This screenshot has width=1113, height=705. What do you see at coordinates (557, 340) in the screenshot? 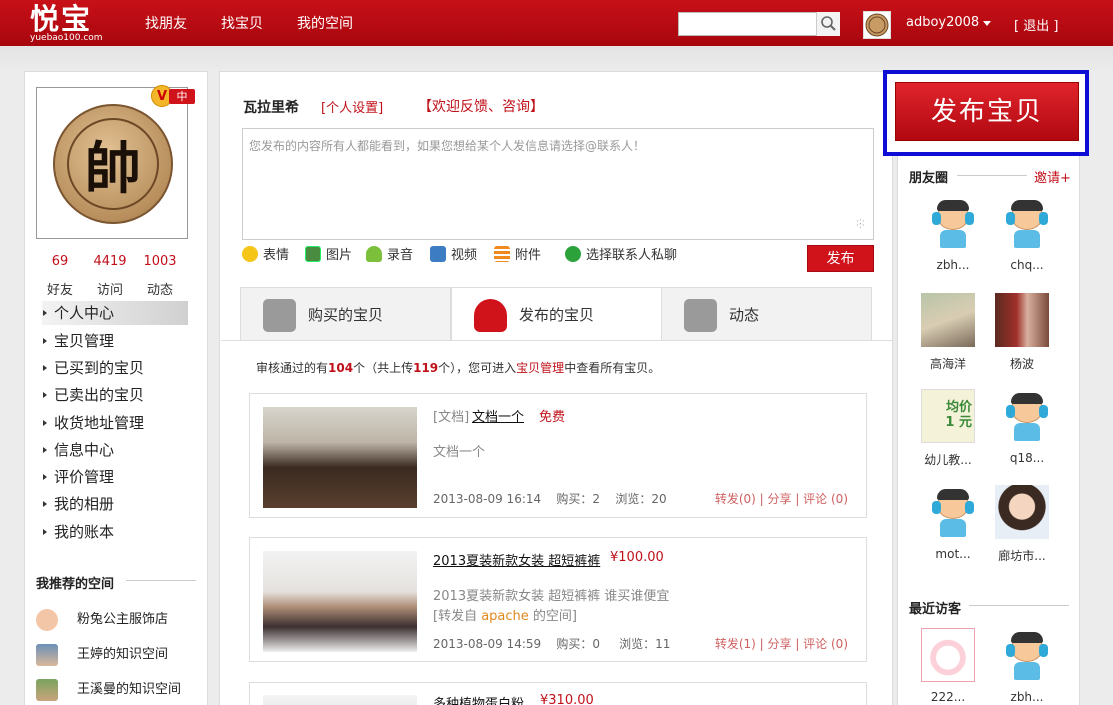
I see `tab-divider` at bounding box center [557, 340].